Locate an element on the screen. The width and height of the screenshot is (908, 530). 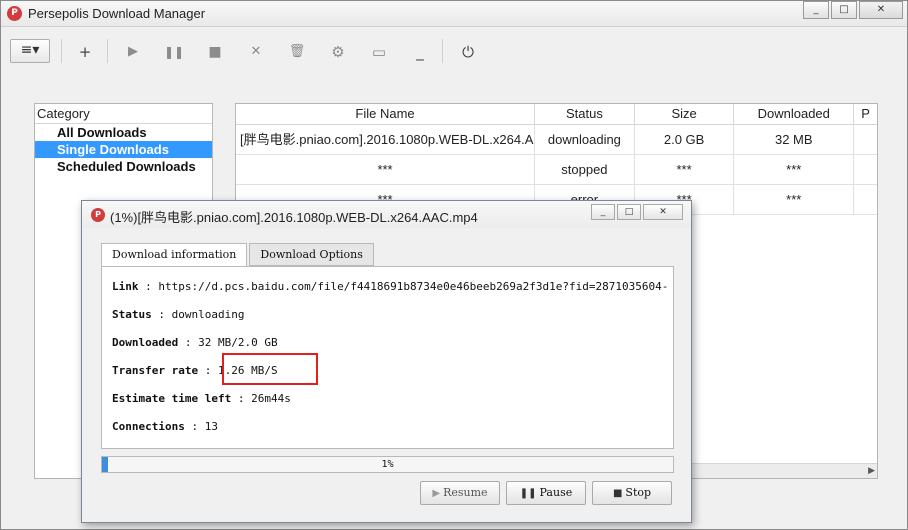
tab-download-information: Download information is located at coordinates (174, 255).